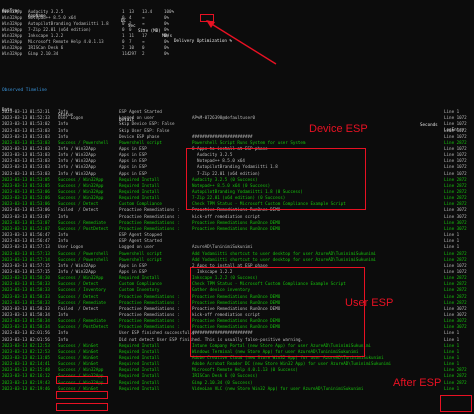 This screenshot has width=474, height=414. What do you see at coordinates (26, 321) in the screenshot?
I see `timeline-date: 2023-03-13 01:58:34` at bounding box center [26, 321].